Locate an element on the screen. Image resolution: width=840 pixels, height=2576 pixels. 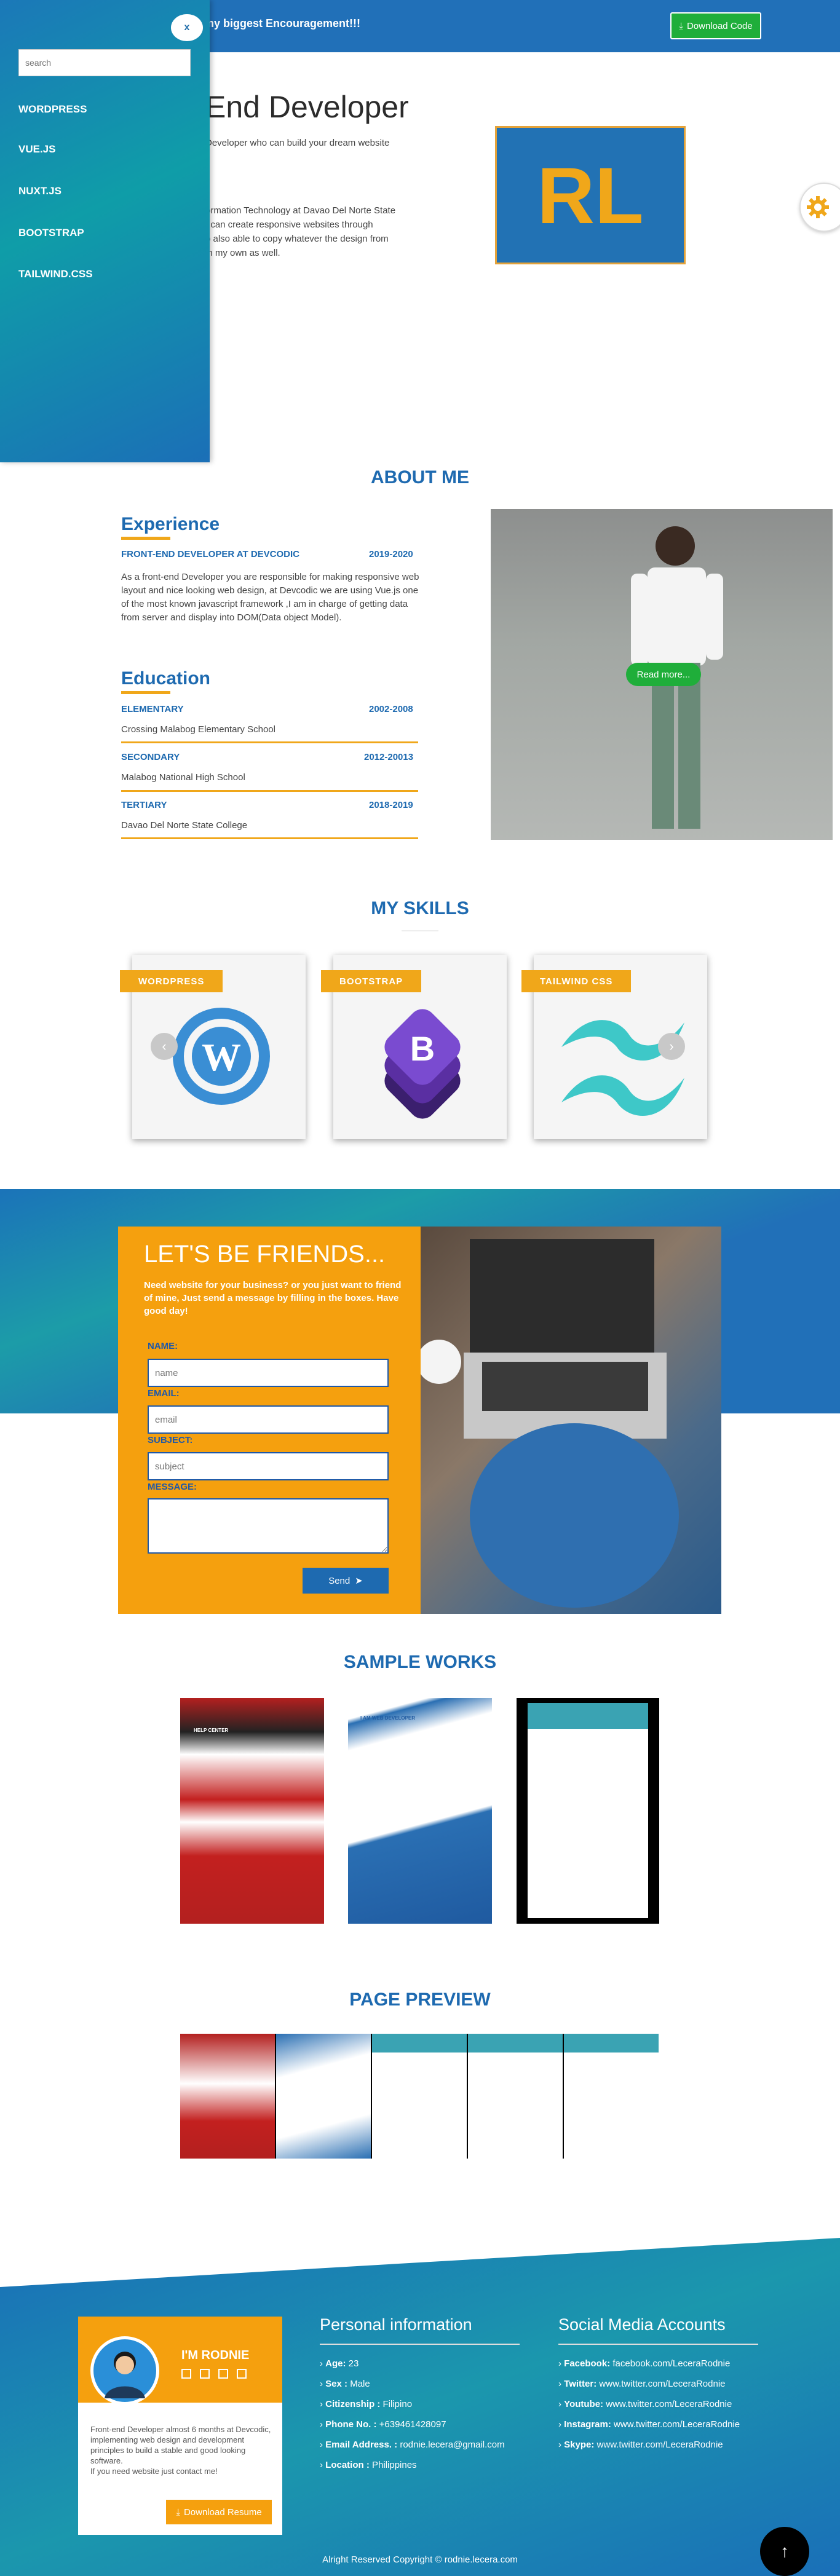
resume-page is located at coordinates (588, 1811).